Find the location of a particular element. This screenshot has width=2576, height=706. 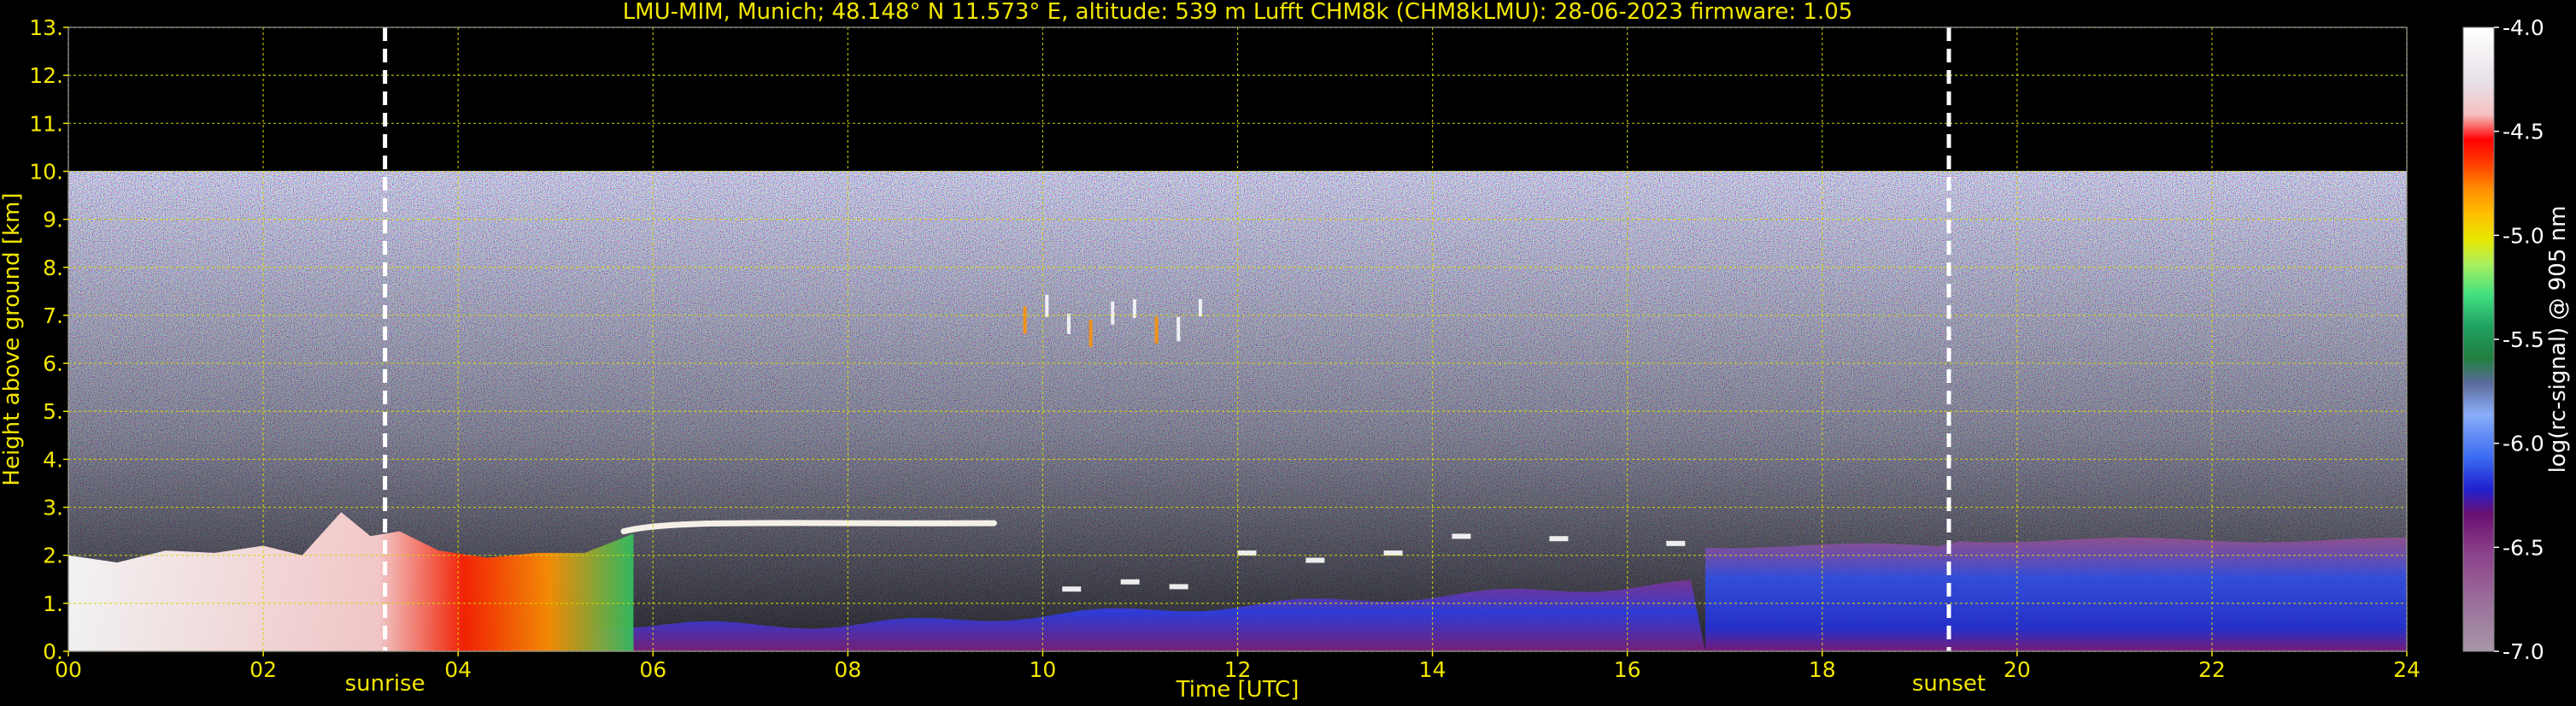

colorbar-tick-label: -6.5 is located at coordinates (2523, 547).